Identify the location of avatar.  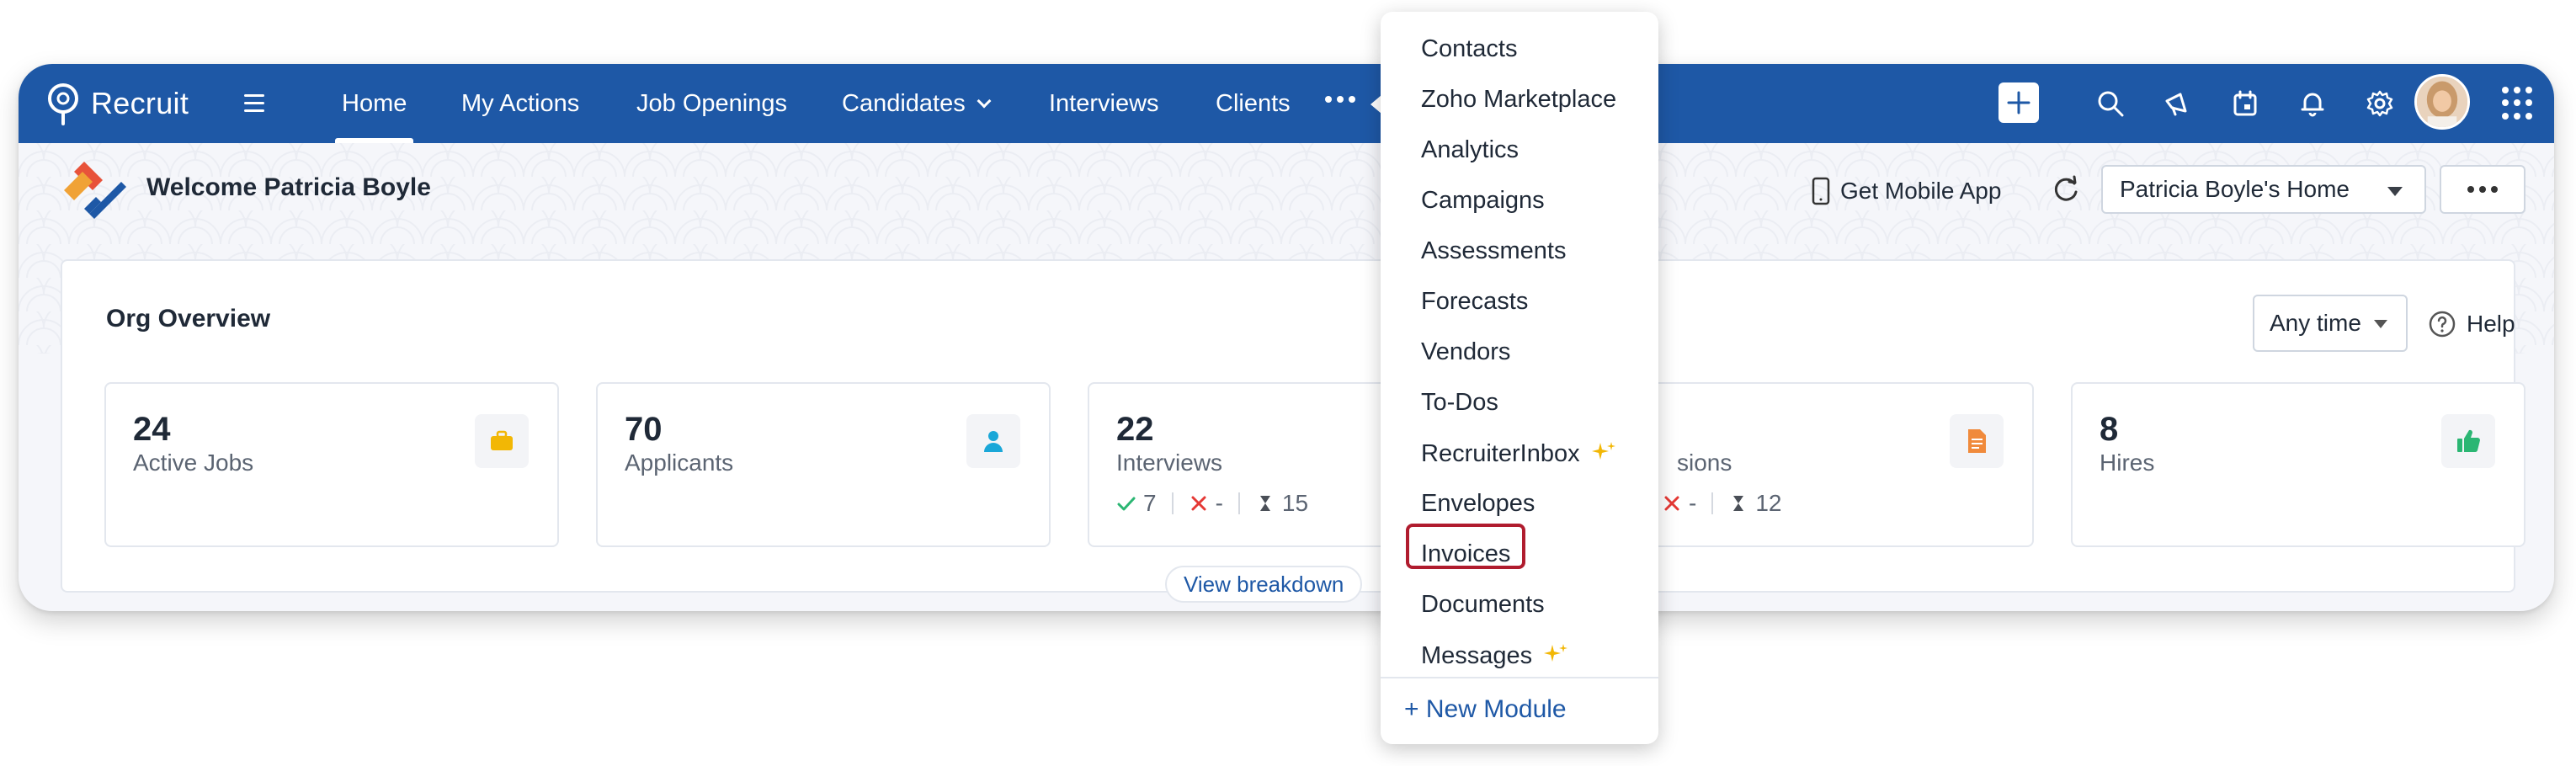
(2442, 102).